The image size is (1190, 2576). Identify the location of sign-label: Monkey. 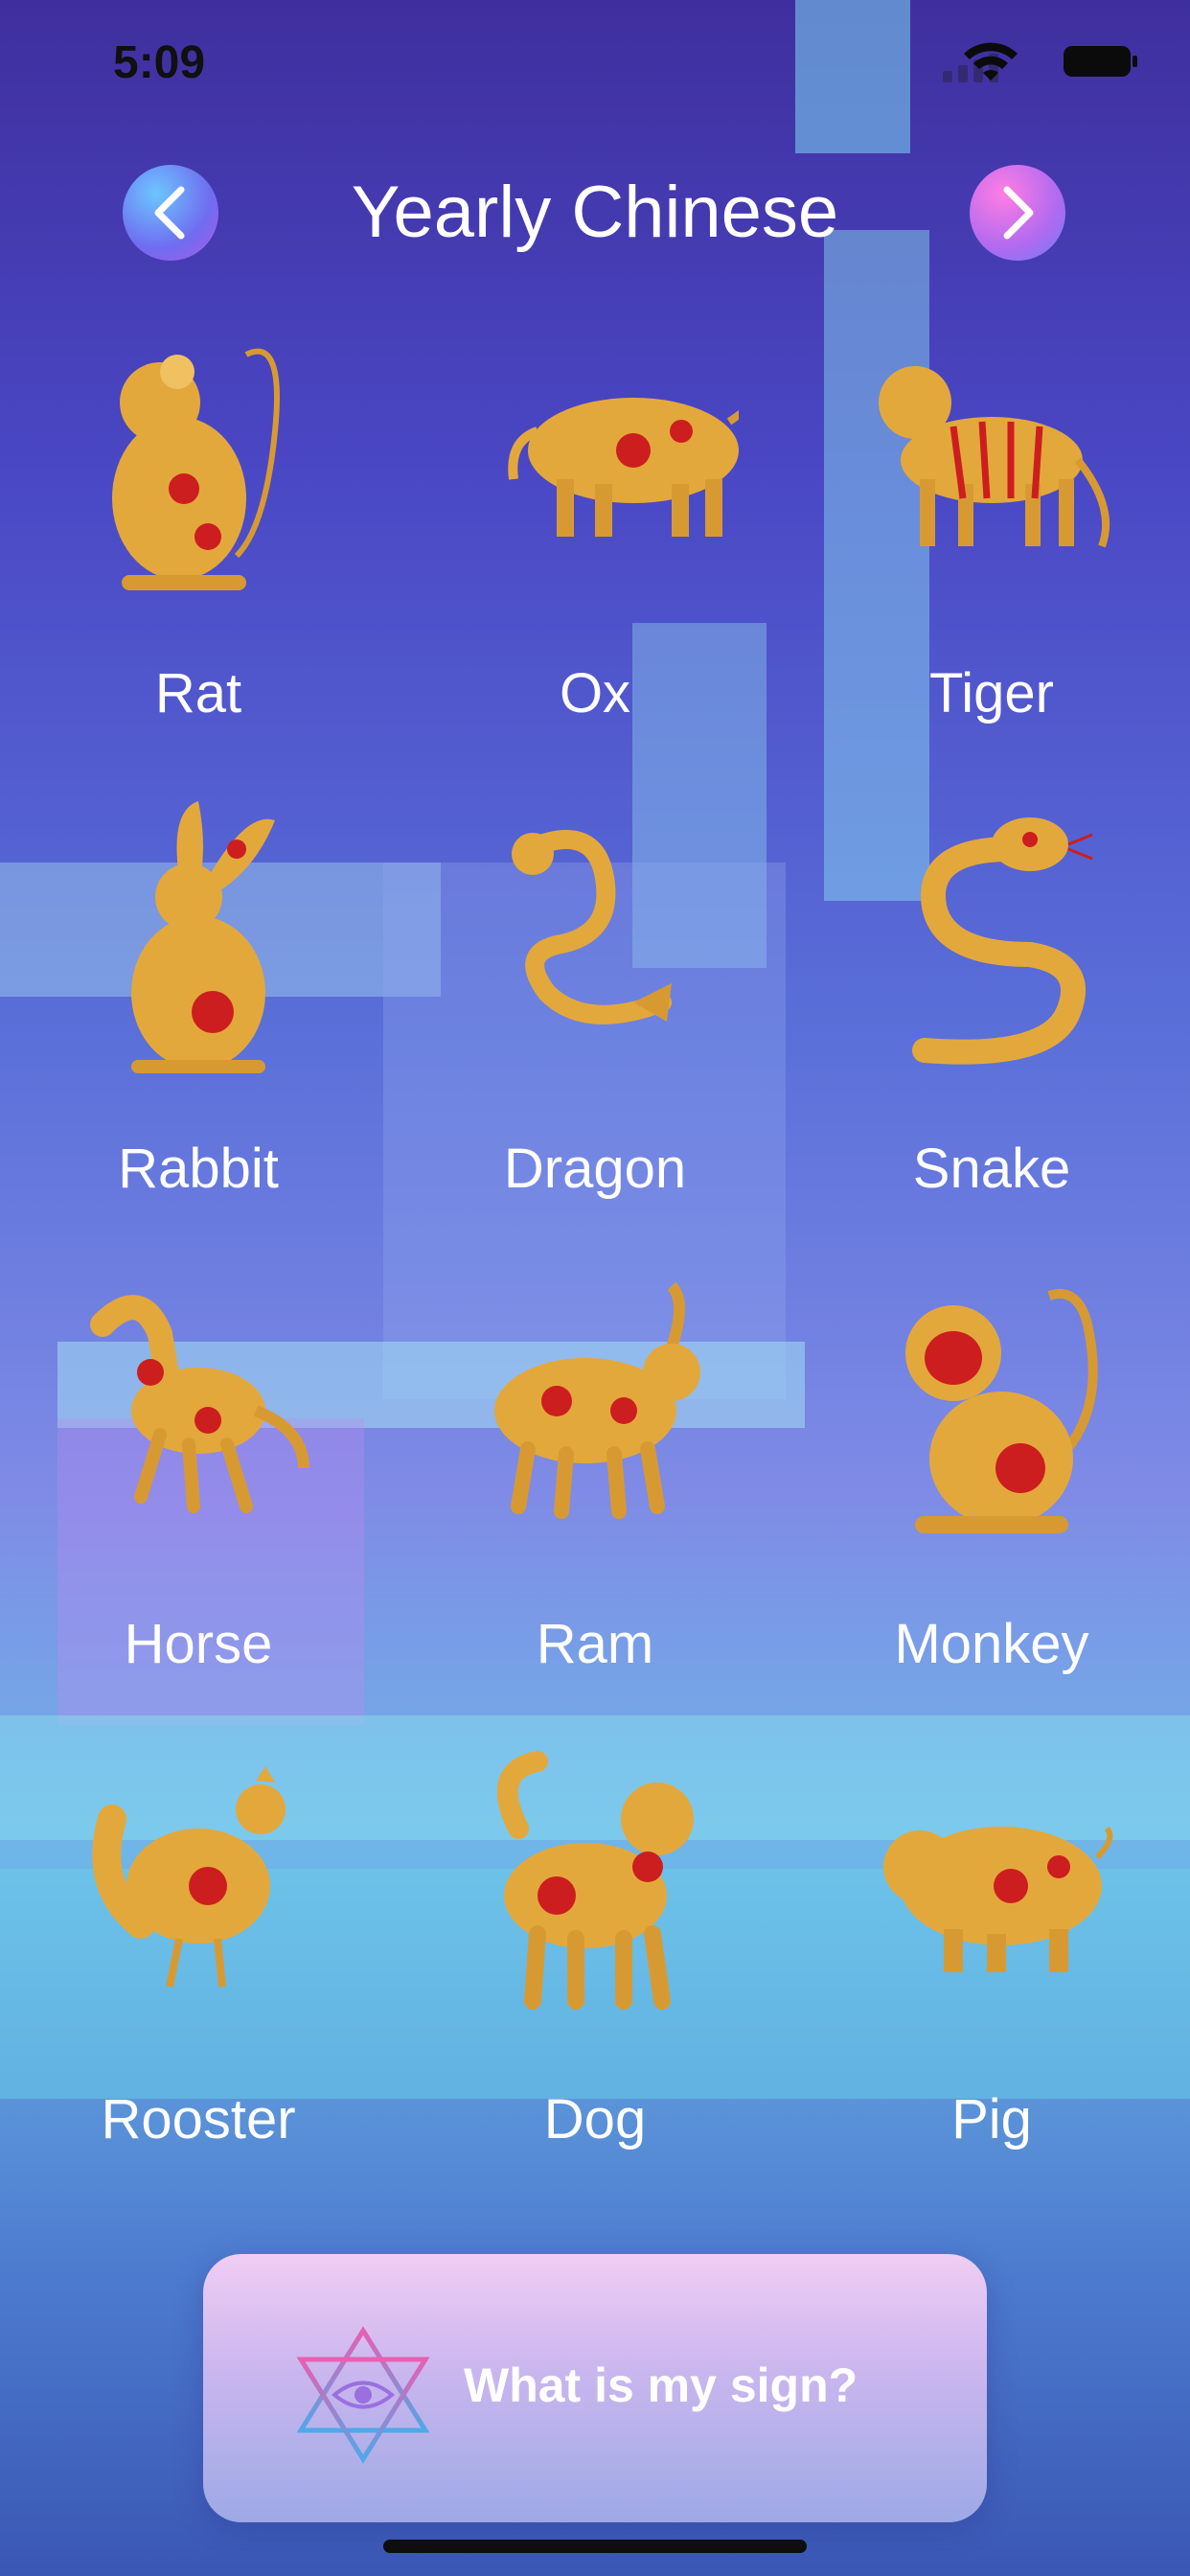
(991, 1644).